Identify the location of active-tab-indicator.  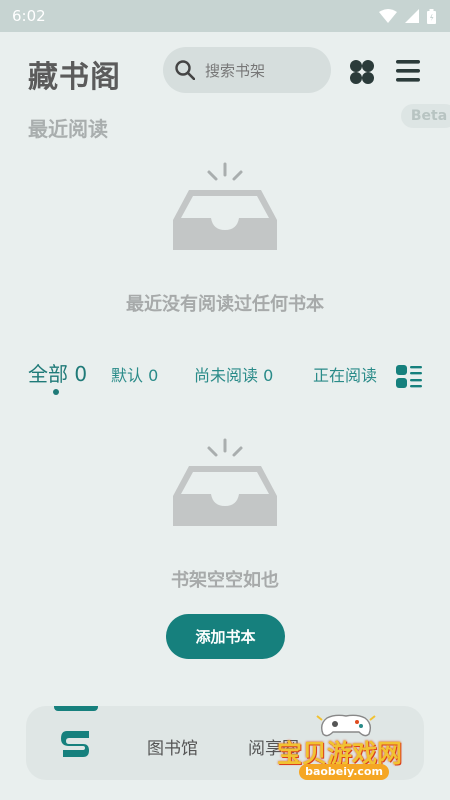
(56, 392).